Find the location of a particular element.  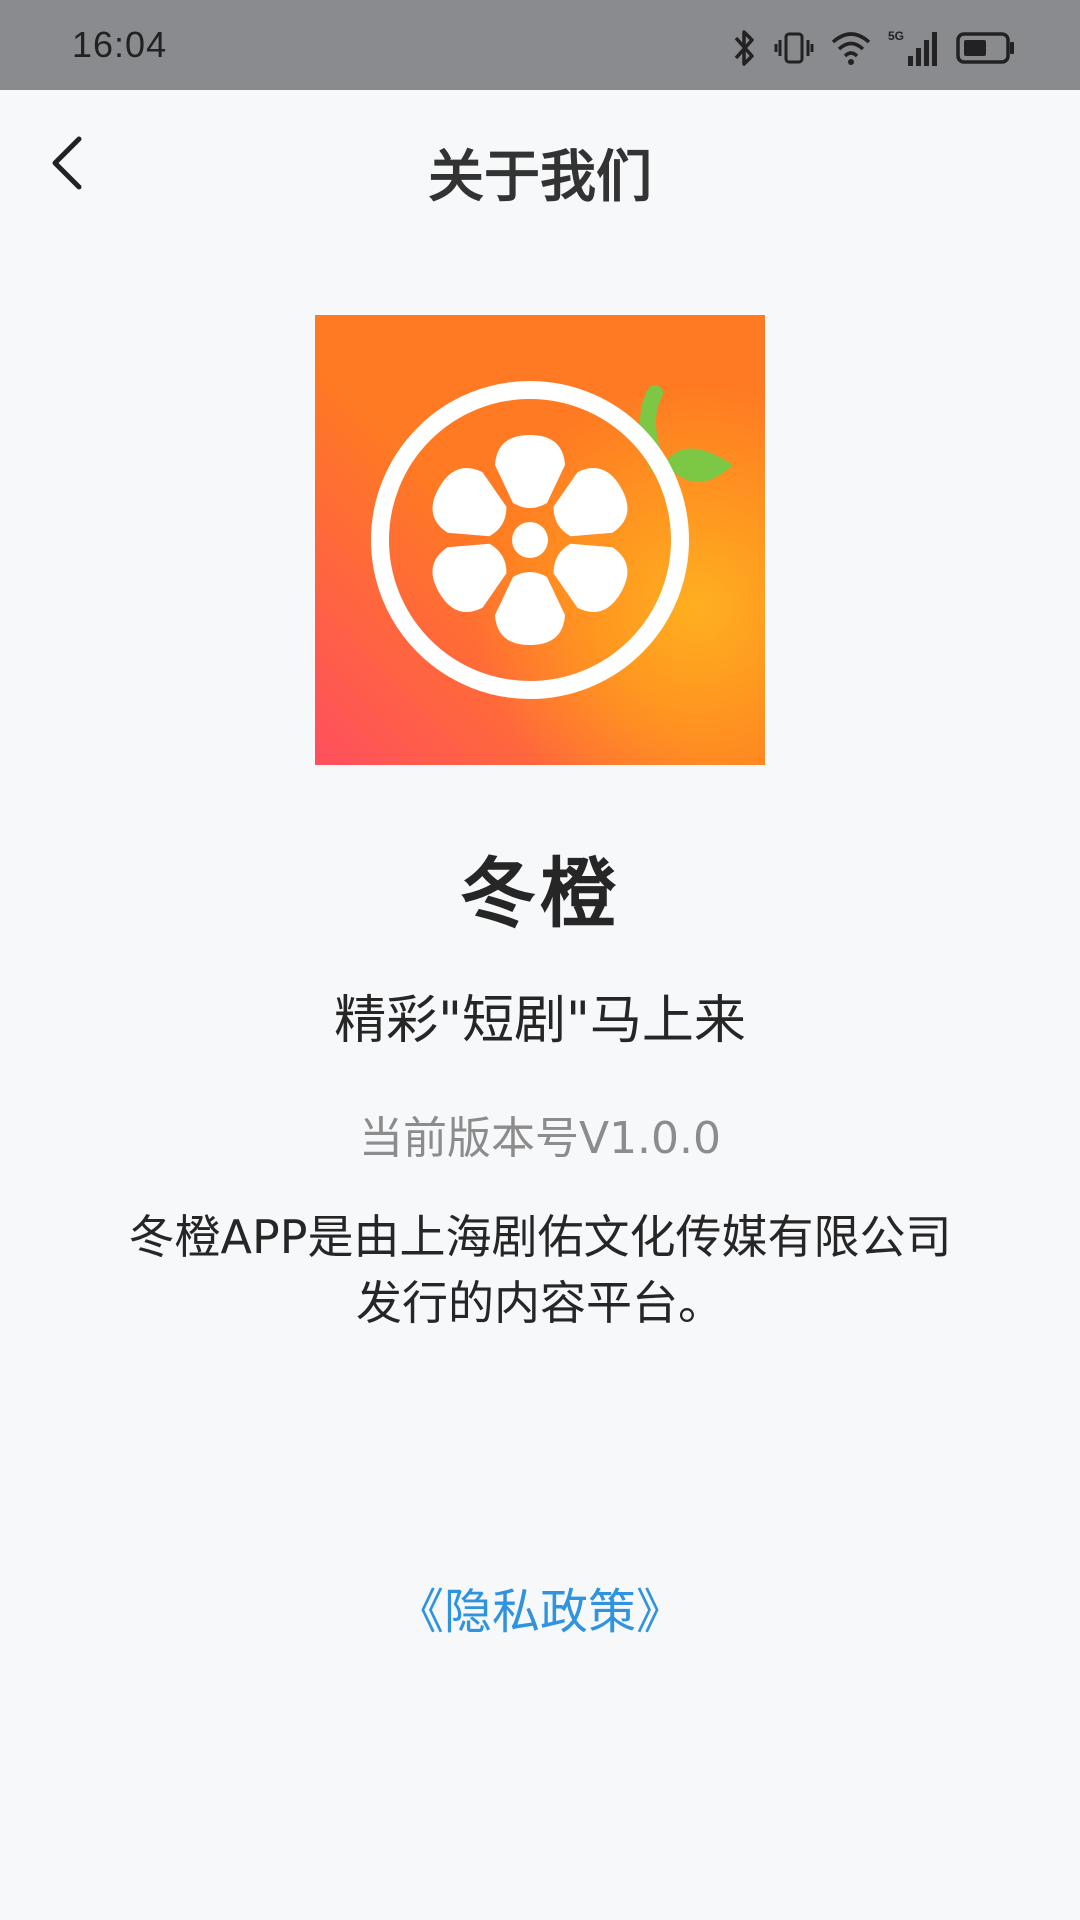

app-slogan: 精彩"短剧"马上来 is located at coordinates (540, 1021).